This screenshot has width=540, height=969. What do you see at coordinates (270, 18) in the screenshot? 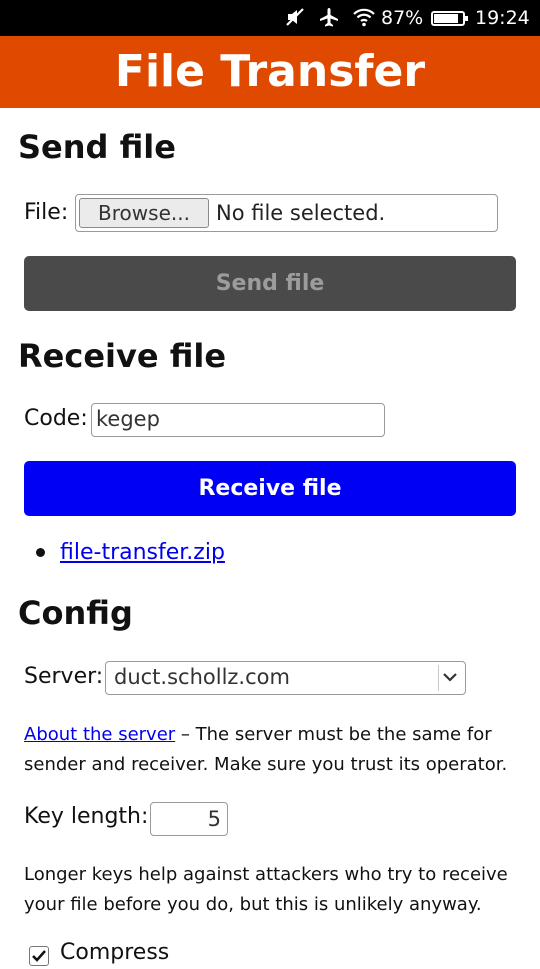
I see `status-bar: 87% 19:24` at bounding box center [270, 18].